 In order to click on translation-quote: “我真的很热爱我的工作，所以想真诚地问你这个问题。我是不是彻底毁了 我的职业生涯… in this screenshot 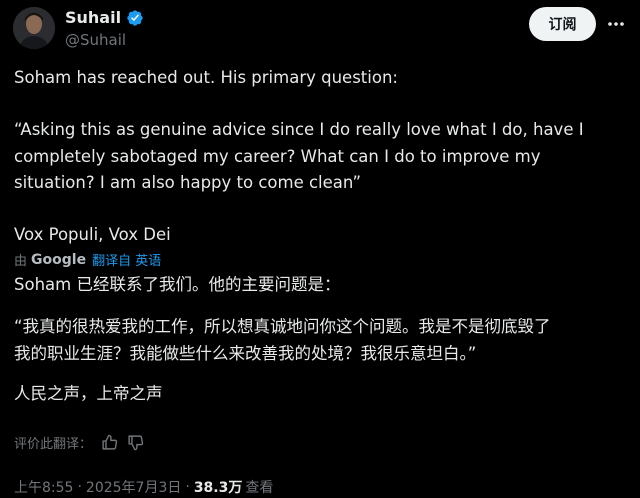, I will do `click(282, 340)`.